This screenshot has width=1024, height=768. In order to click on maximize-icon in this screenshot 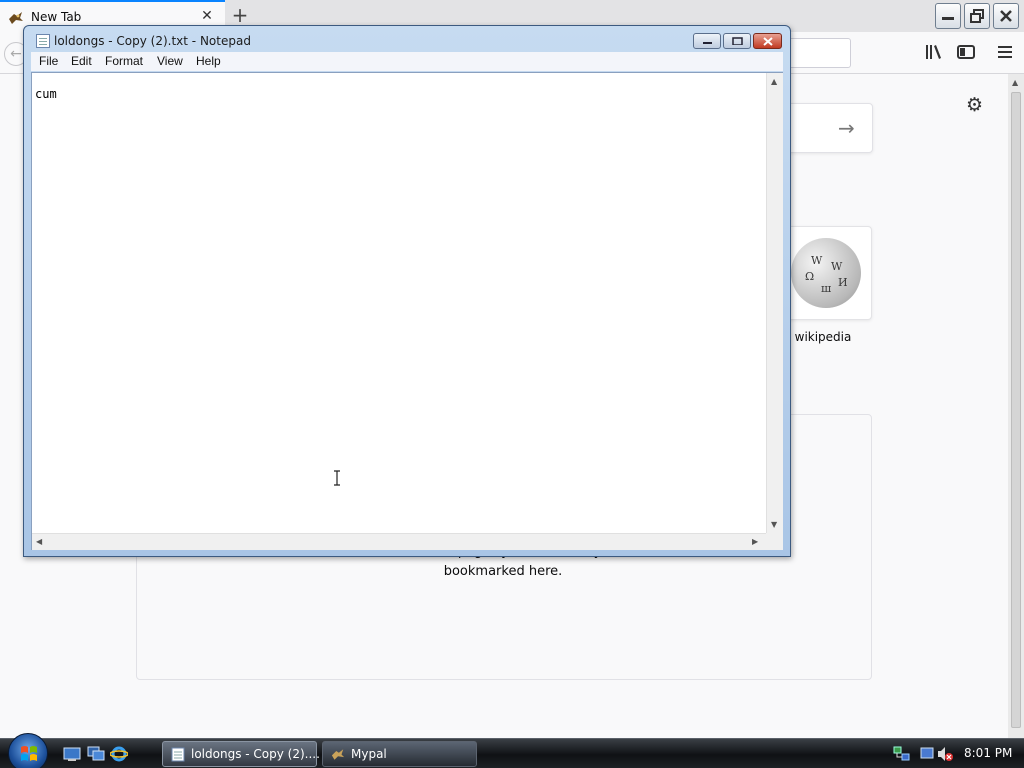, I will do `click(737, 41)`.